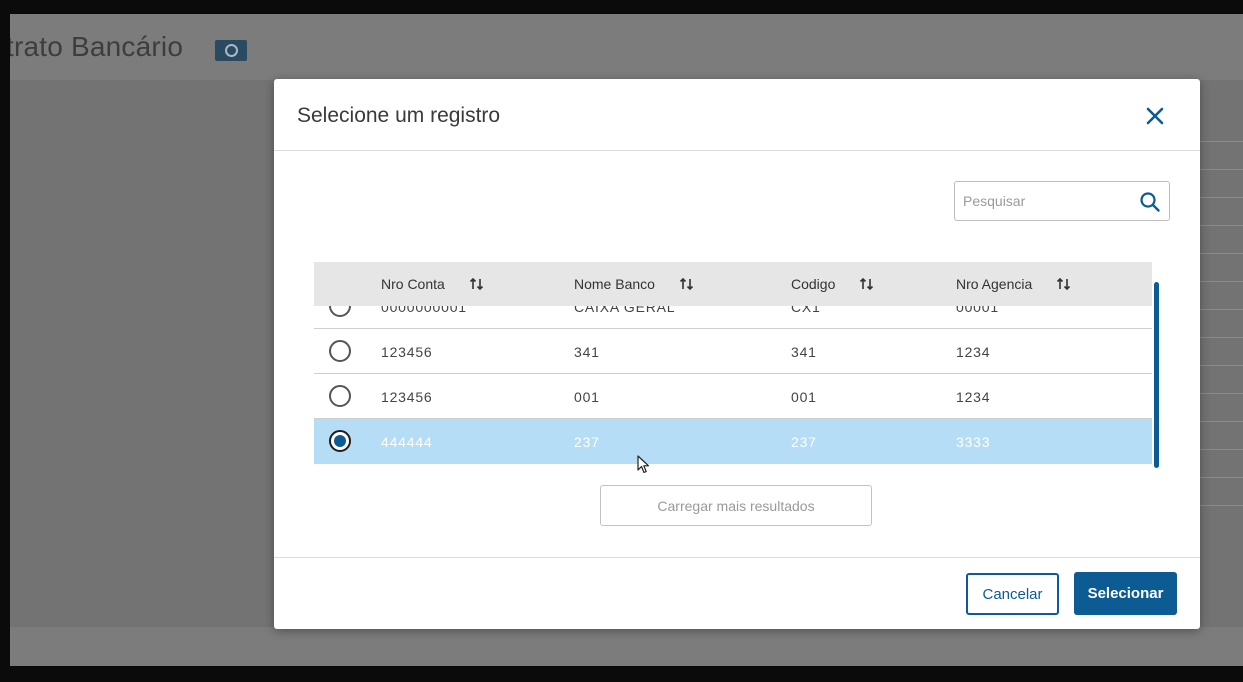 The image size is (1243, 682). Describe the element at coordinates (733, 396) in the screenshot. I see `table-row: 123456 001 001 1234` at that location.